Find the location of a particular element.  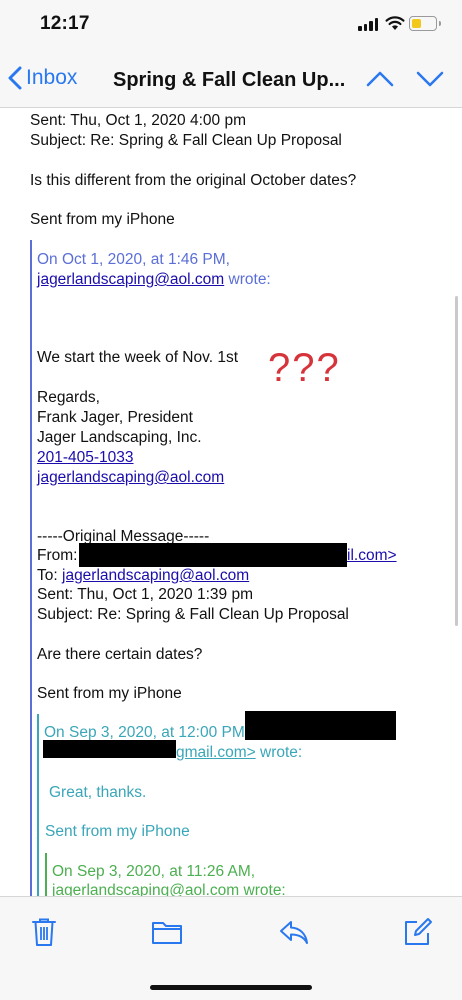

reply-icon is located at coordinates (294, 932).